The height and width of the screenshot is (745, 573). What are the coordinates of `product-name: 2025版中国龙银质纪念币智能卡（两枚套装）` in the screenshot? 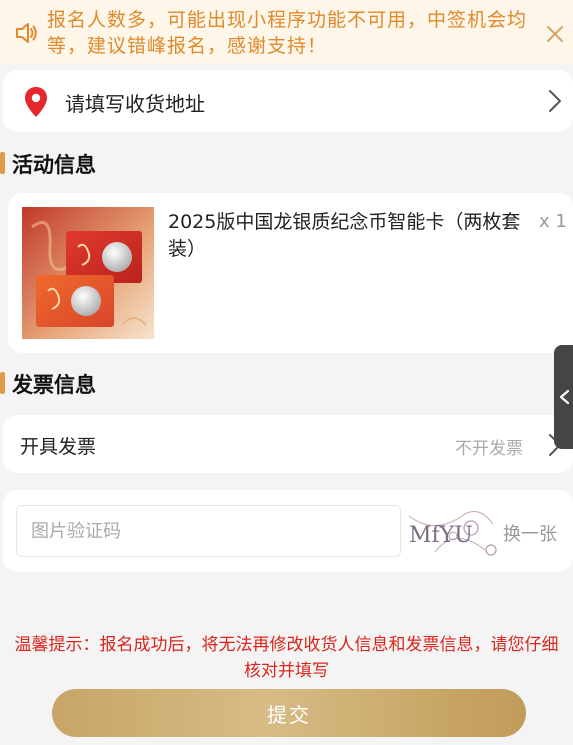 It's located at (344, 235).